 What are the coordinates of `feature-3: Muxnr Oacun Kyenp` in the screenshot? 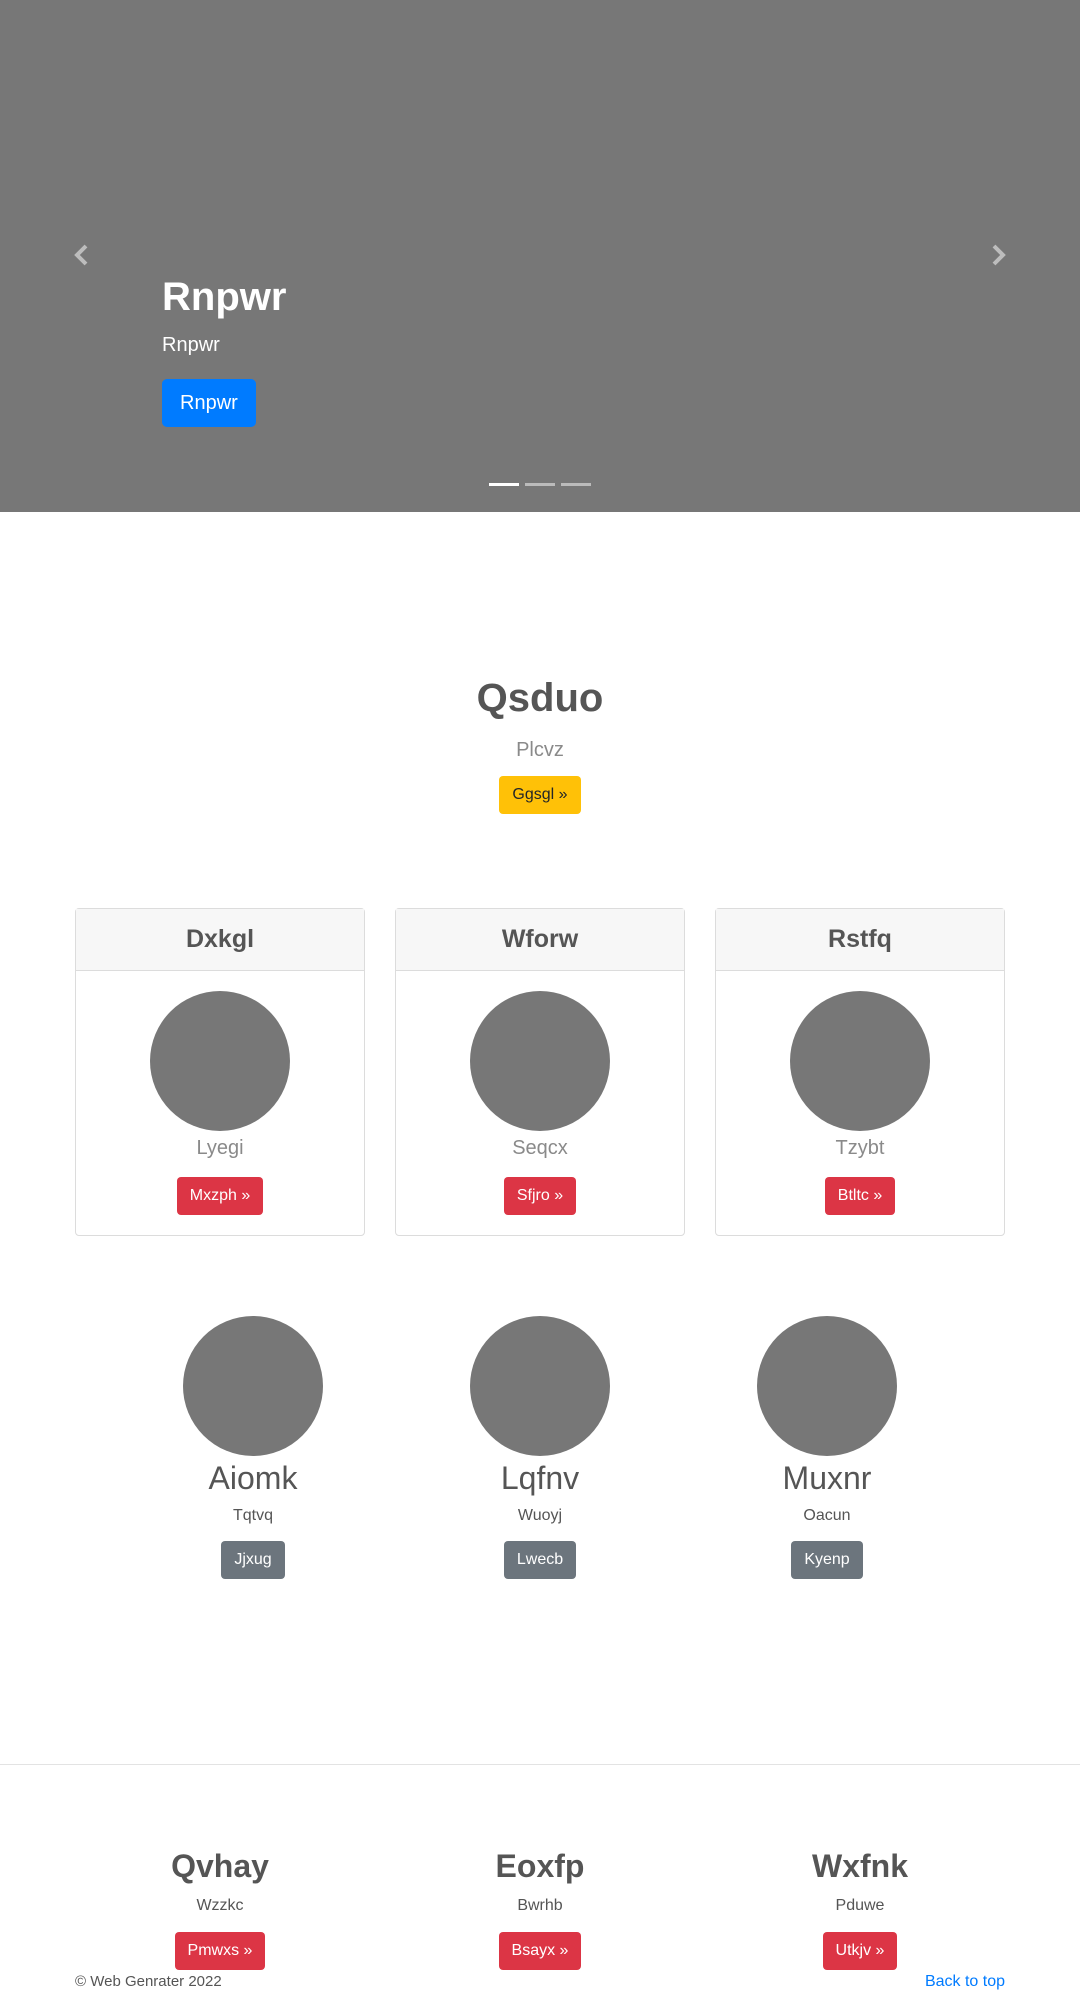 It's located at (827, 1447).